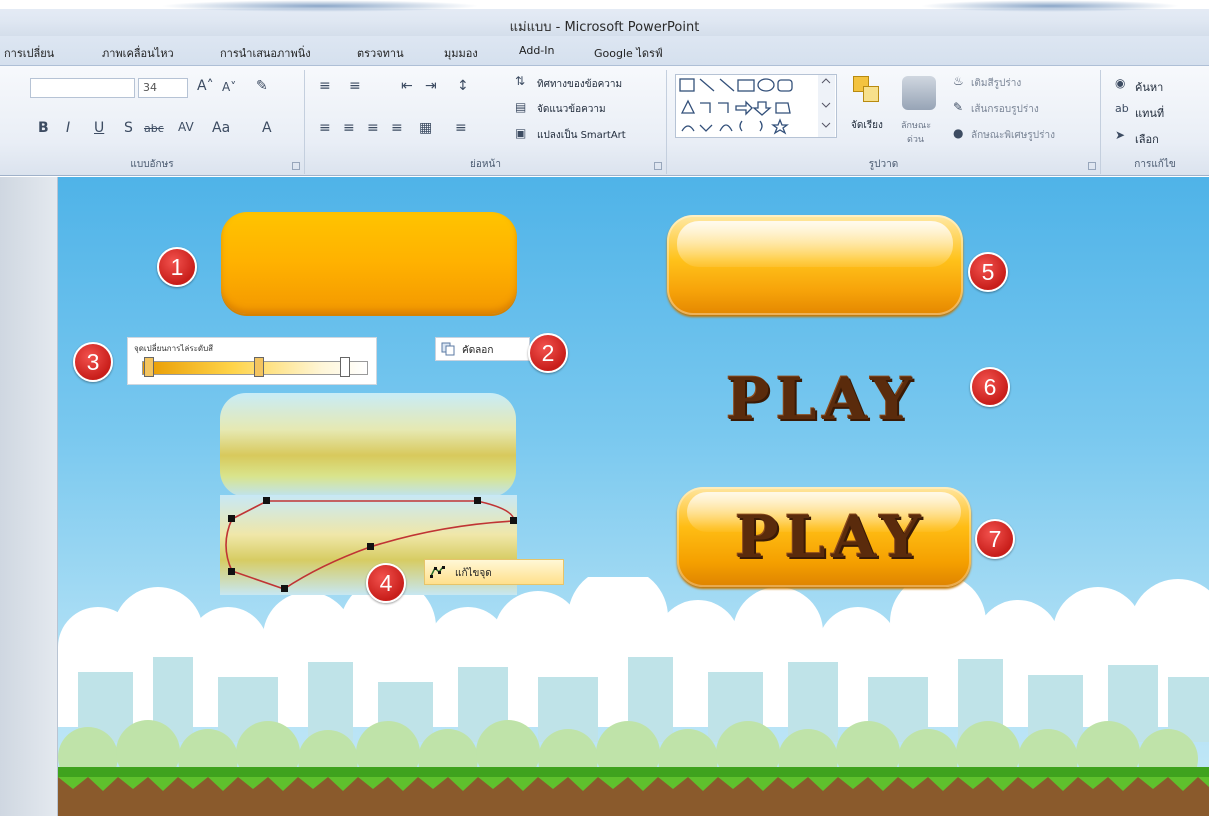 Image resolution: width=1209 pixels, height=816 pixels. What do you see at coordinates (916, 125) in the screenshot?
I see `quick-styles-label: ลักษณะ` at bounding box center [916, 125].